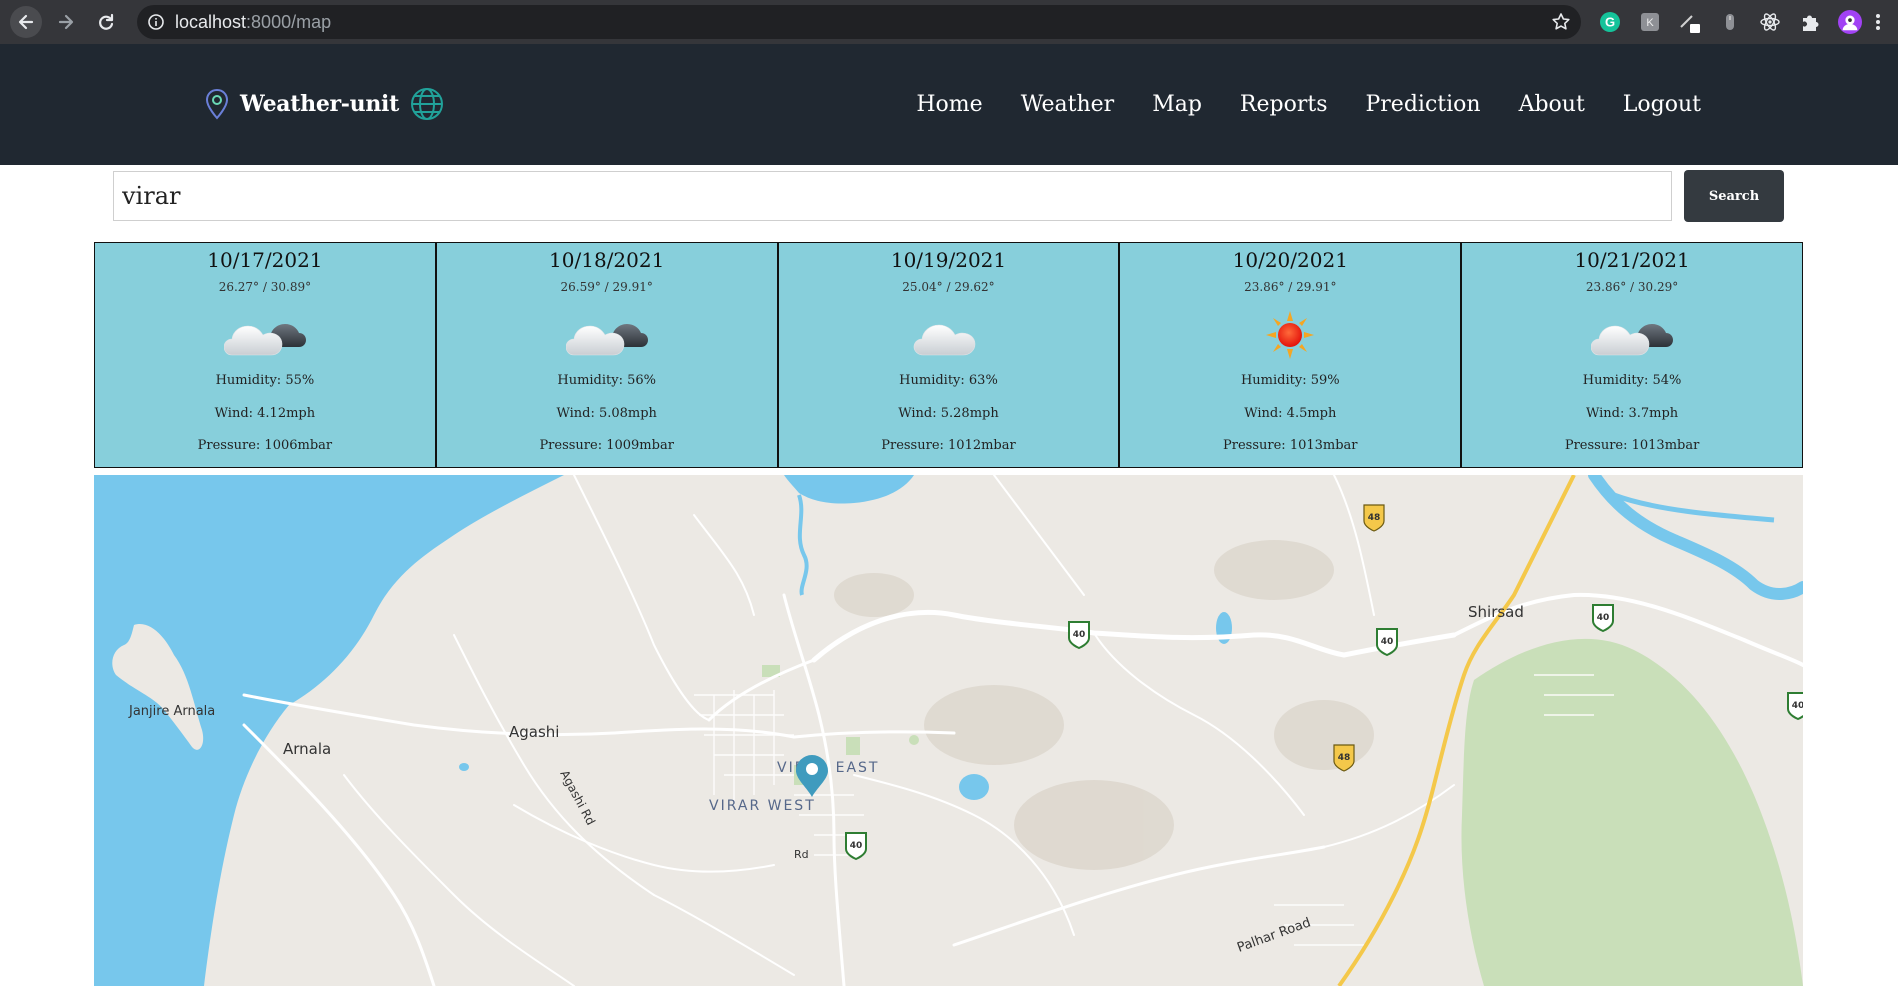  What do you see at coordinates (607, 380) in the screenshot?
I see `forecast-humidity: Humidity: 56%` at bounding box center [607, 380].